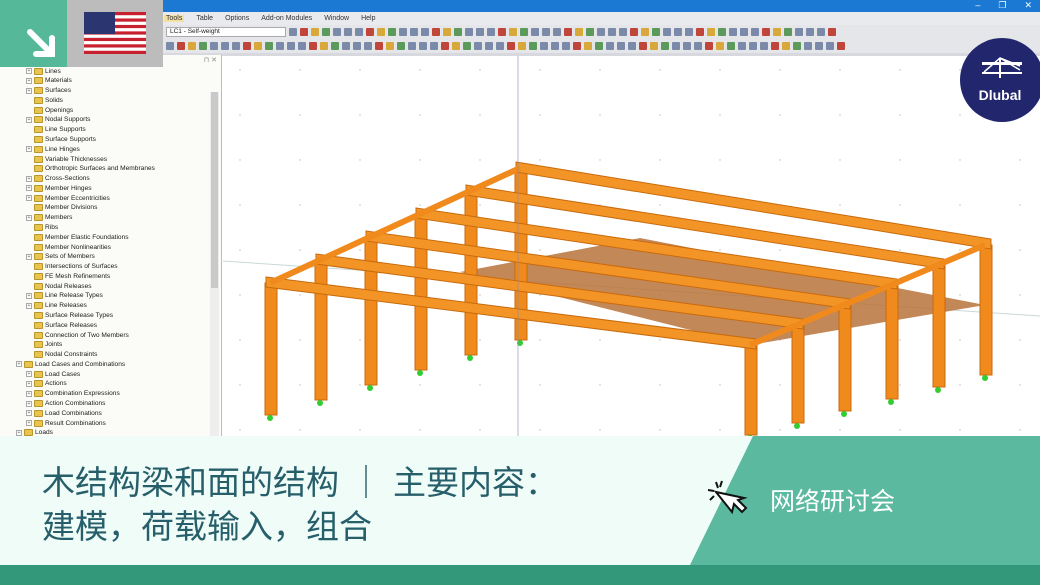 Image resolution: width=1040 pixels, height=585 pixels. Describe the element at coordinates (68, 276) in the screenshot. I see `tree-item: FE Mesh Refinements` at that location.